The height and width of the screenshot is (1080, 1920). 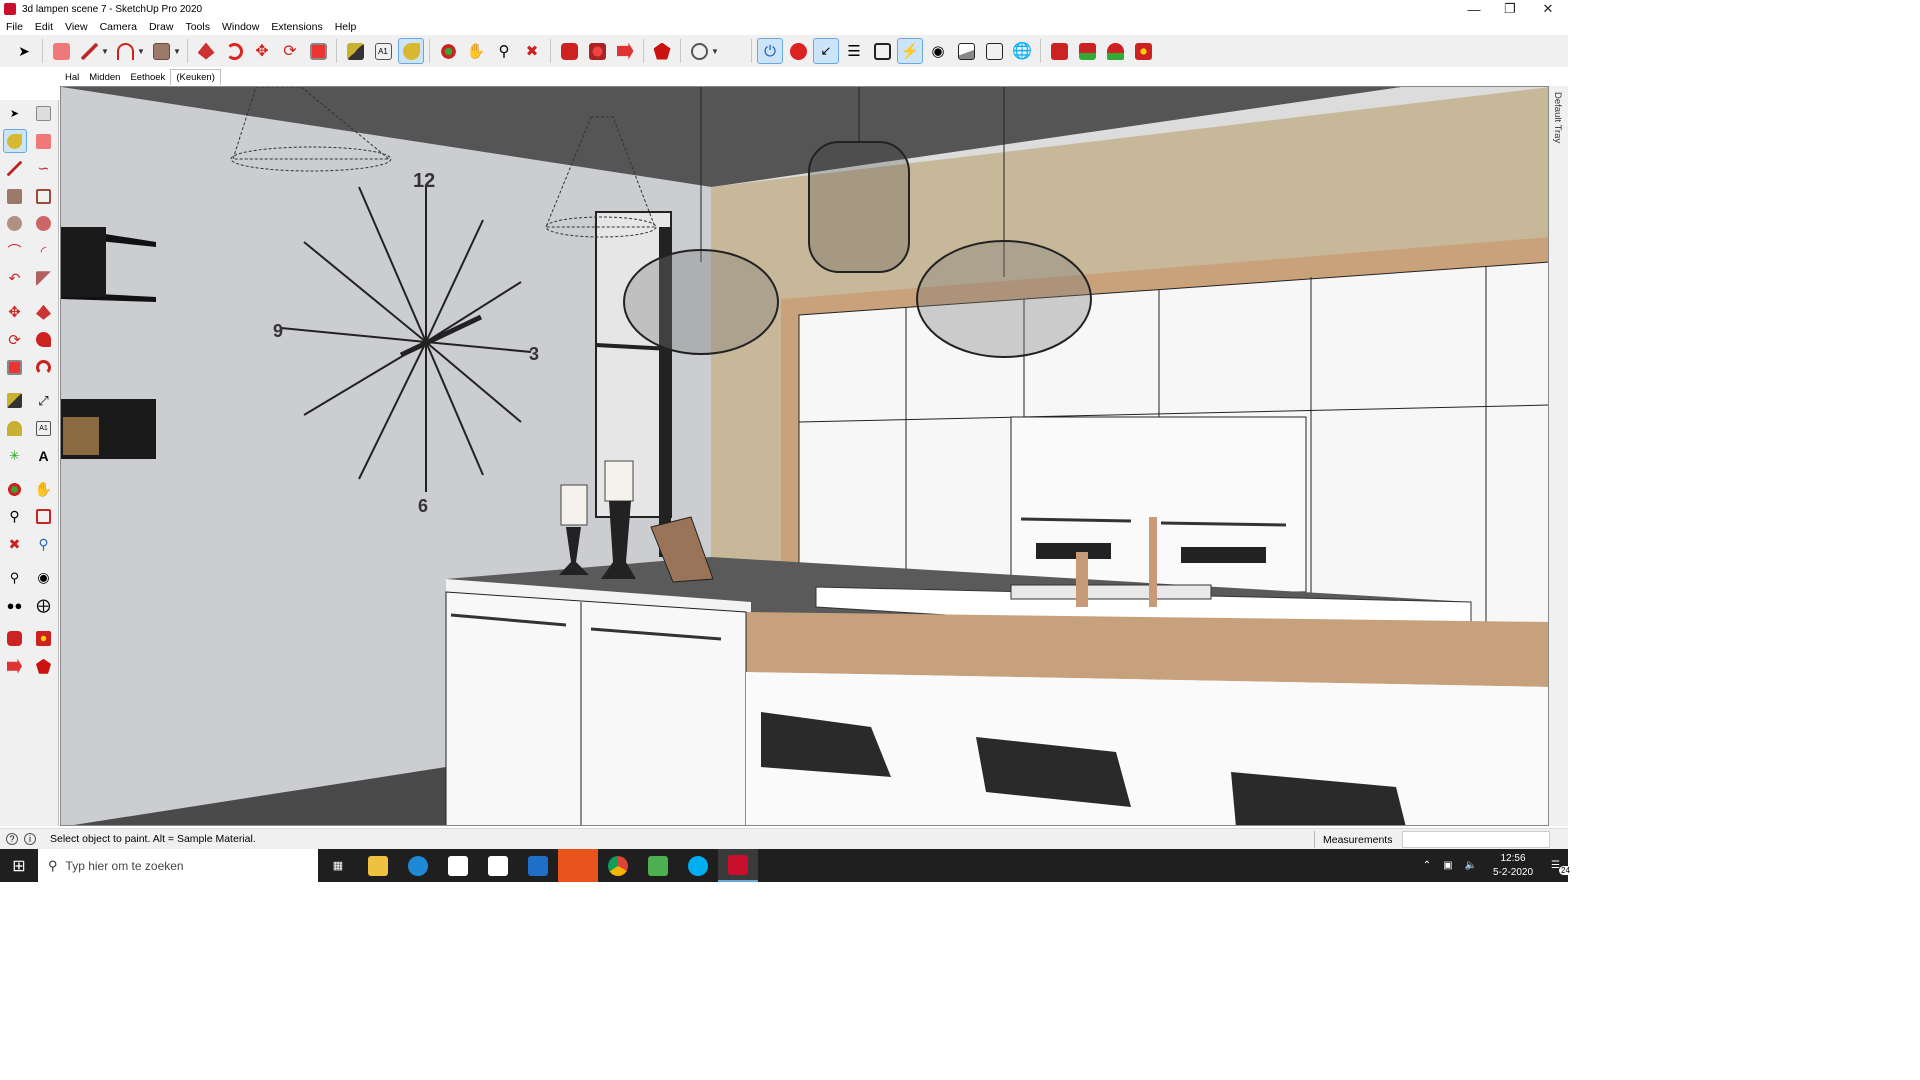 What do you see at coordinates (625, 51) in the screenshot?
I see `share-model-button` at bounding box center [625, 51].